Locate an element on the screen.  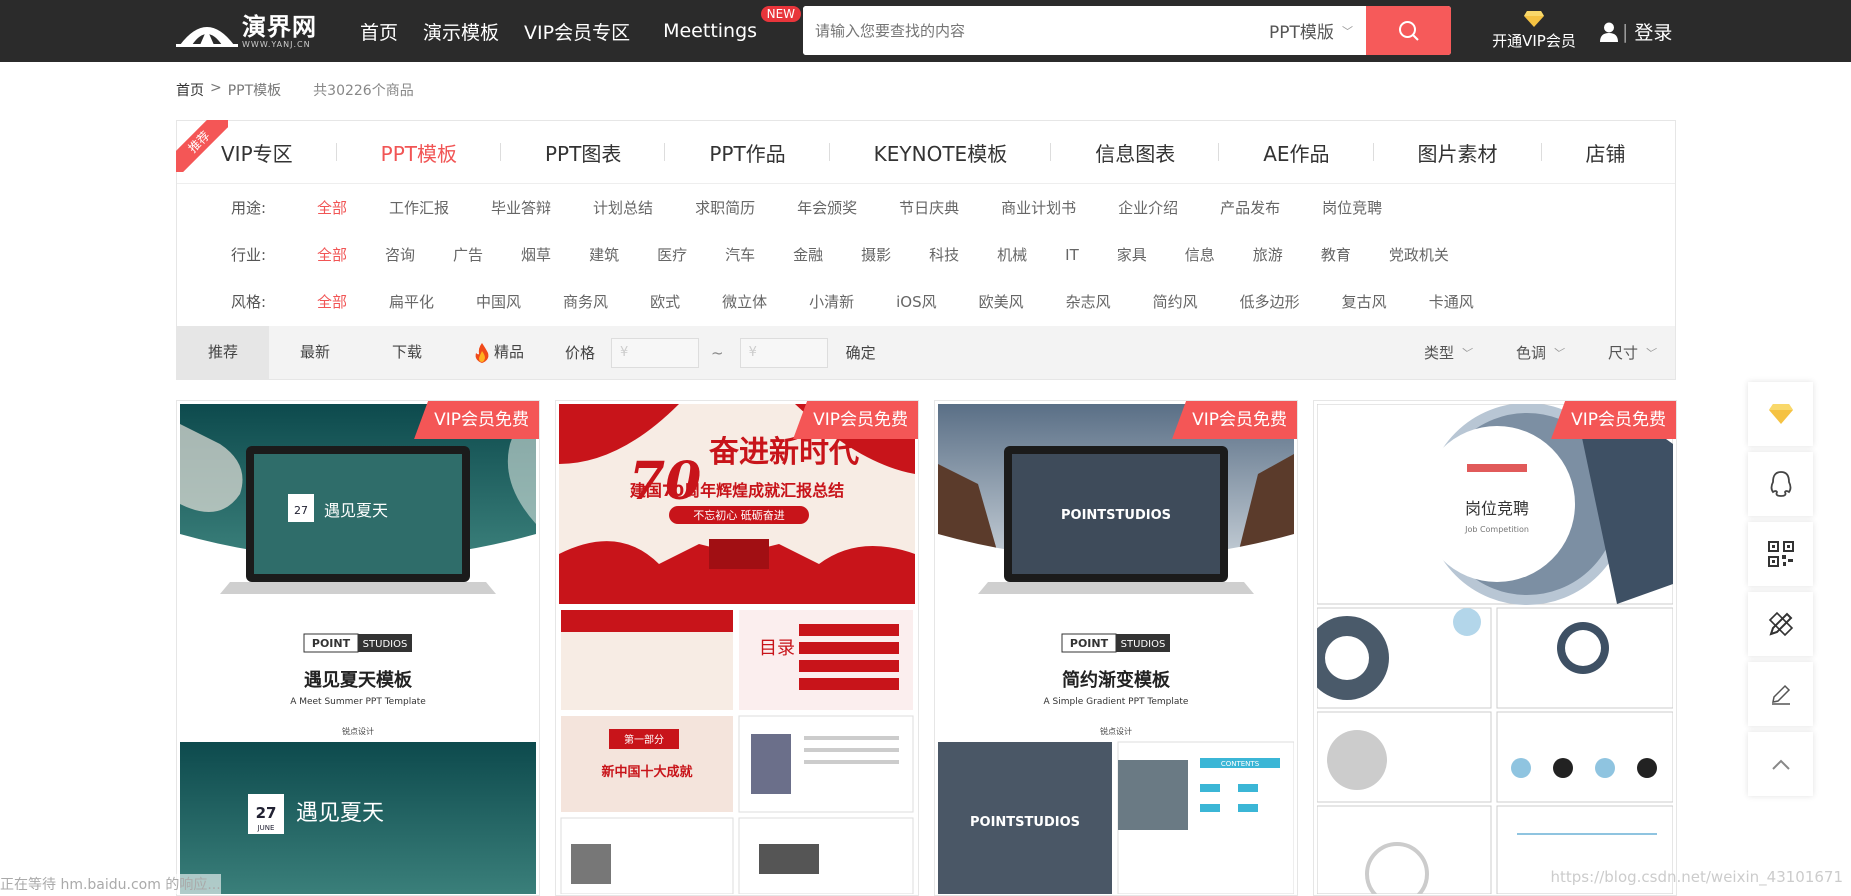
filter-option: 科技 is located at coordinates (944, 254).